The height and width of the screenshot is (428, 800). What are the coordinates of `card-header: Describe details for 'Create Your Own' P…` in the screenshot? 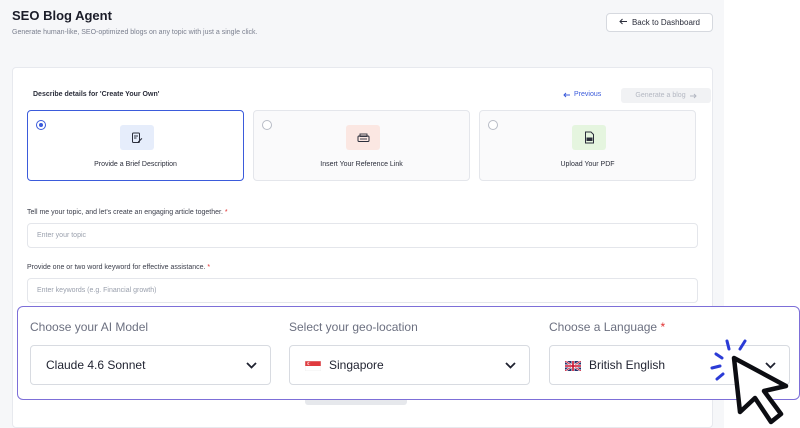 It's located at (372, 95).